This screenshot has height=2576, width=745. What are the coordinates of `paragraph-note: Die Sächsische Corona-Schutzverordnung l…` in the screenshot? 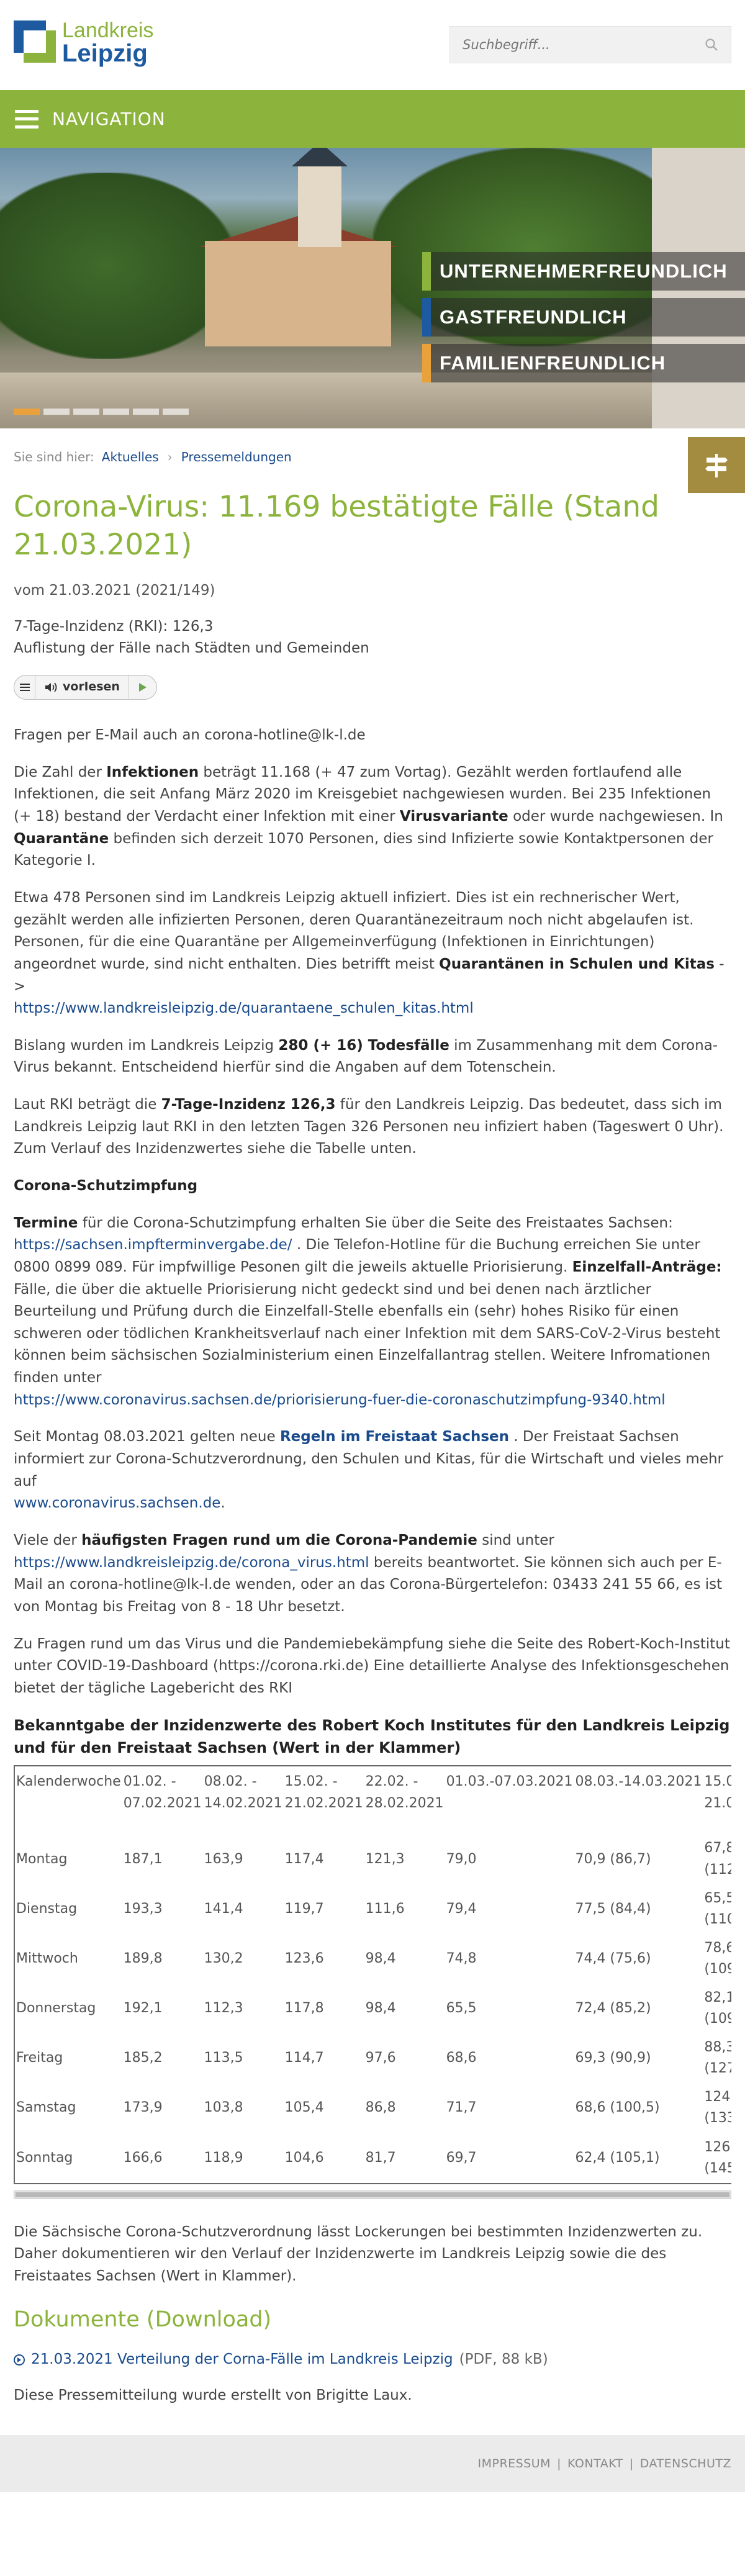 It's located at (358, 2254).